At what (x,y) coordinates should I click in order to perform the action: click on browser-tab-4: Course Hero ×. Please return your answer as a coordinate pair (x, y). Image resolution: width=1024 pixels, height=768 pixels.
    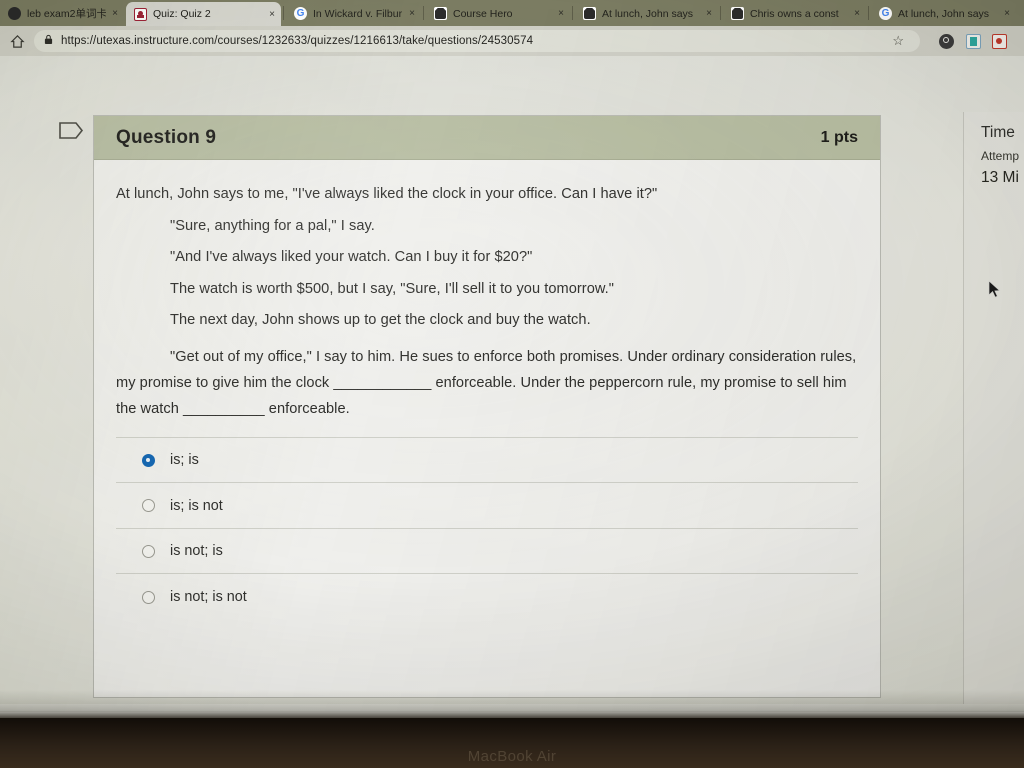
    Looking at the image, I should click on (498, 13).